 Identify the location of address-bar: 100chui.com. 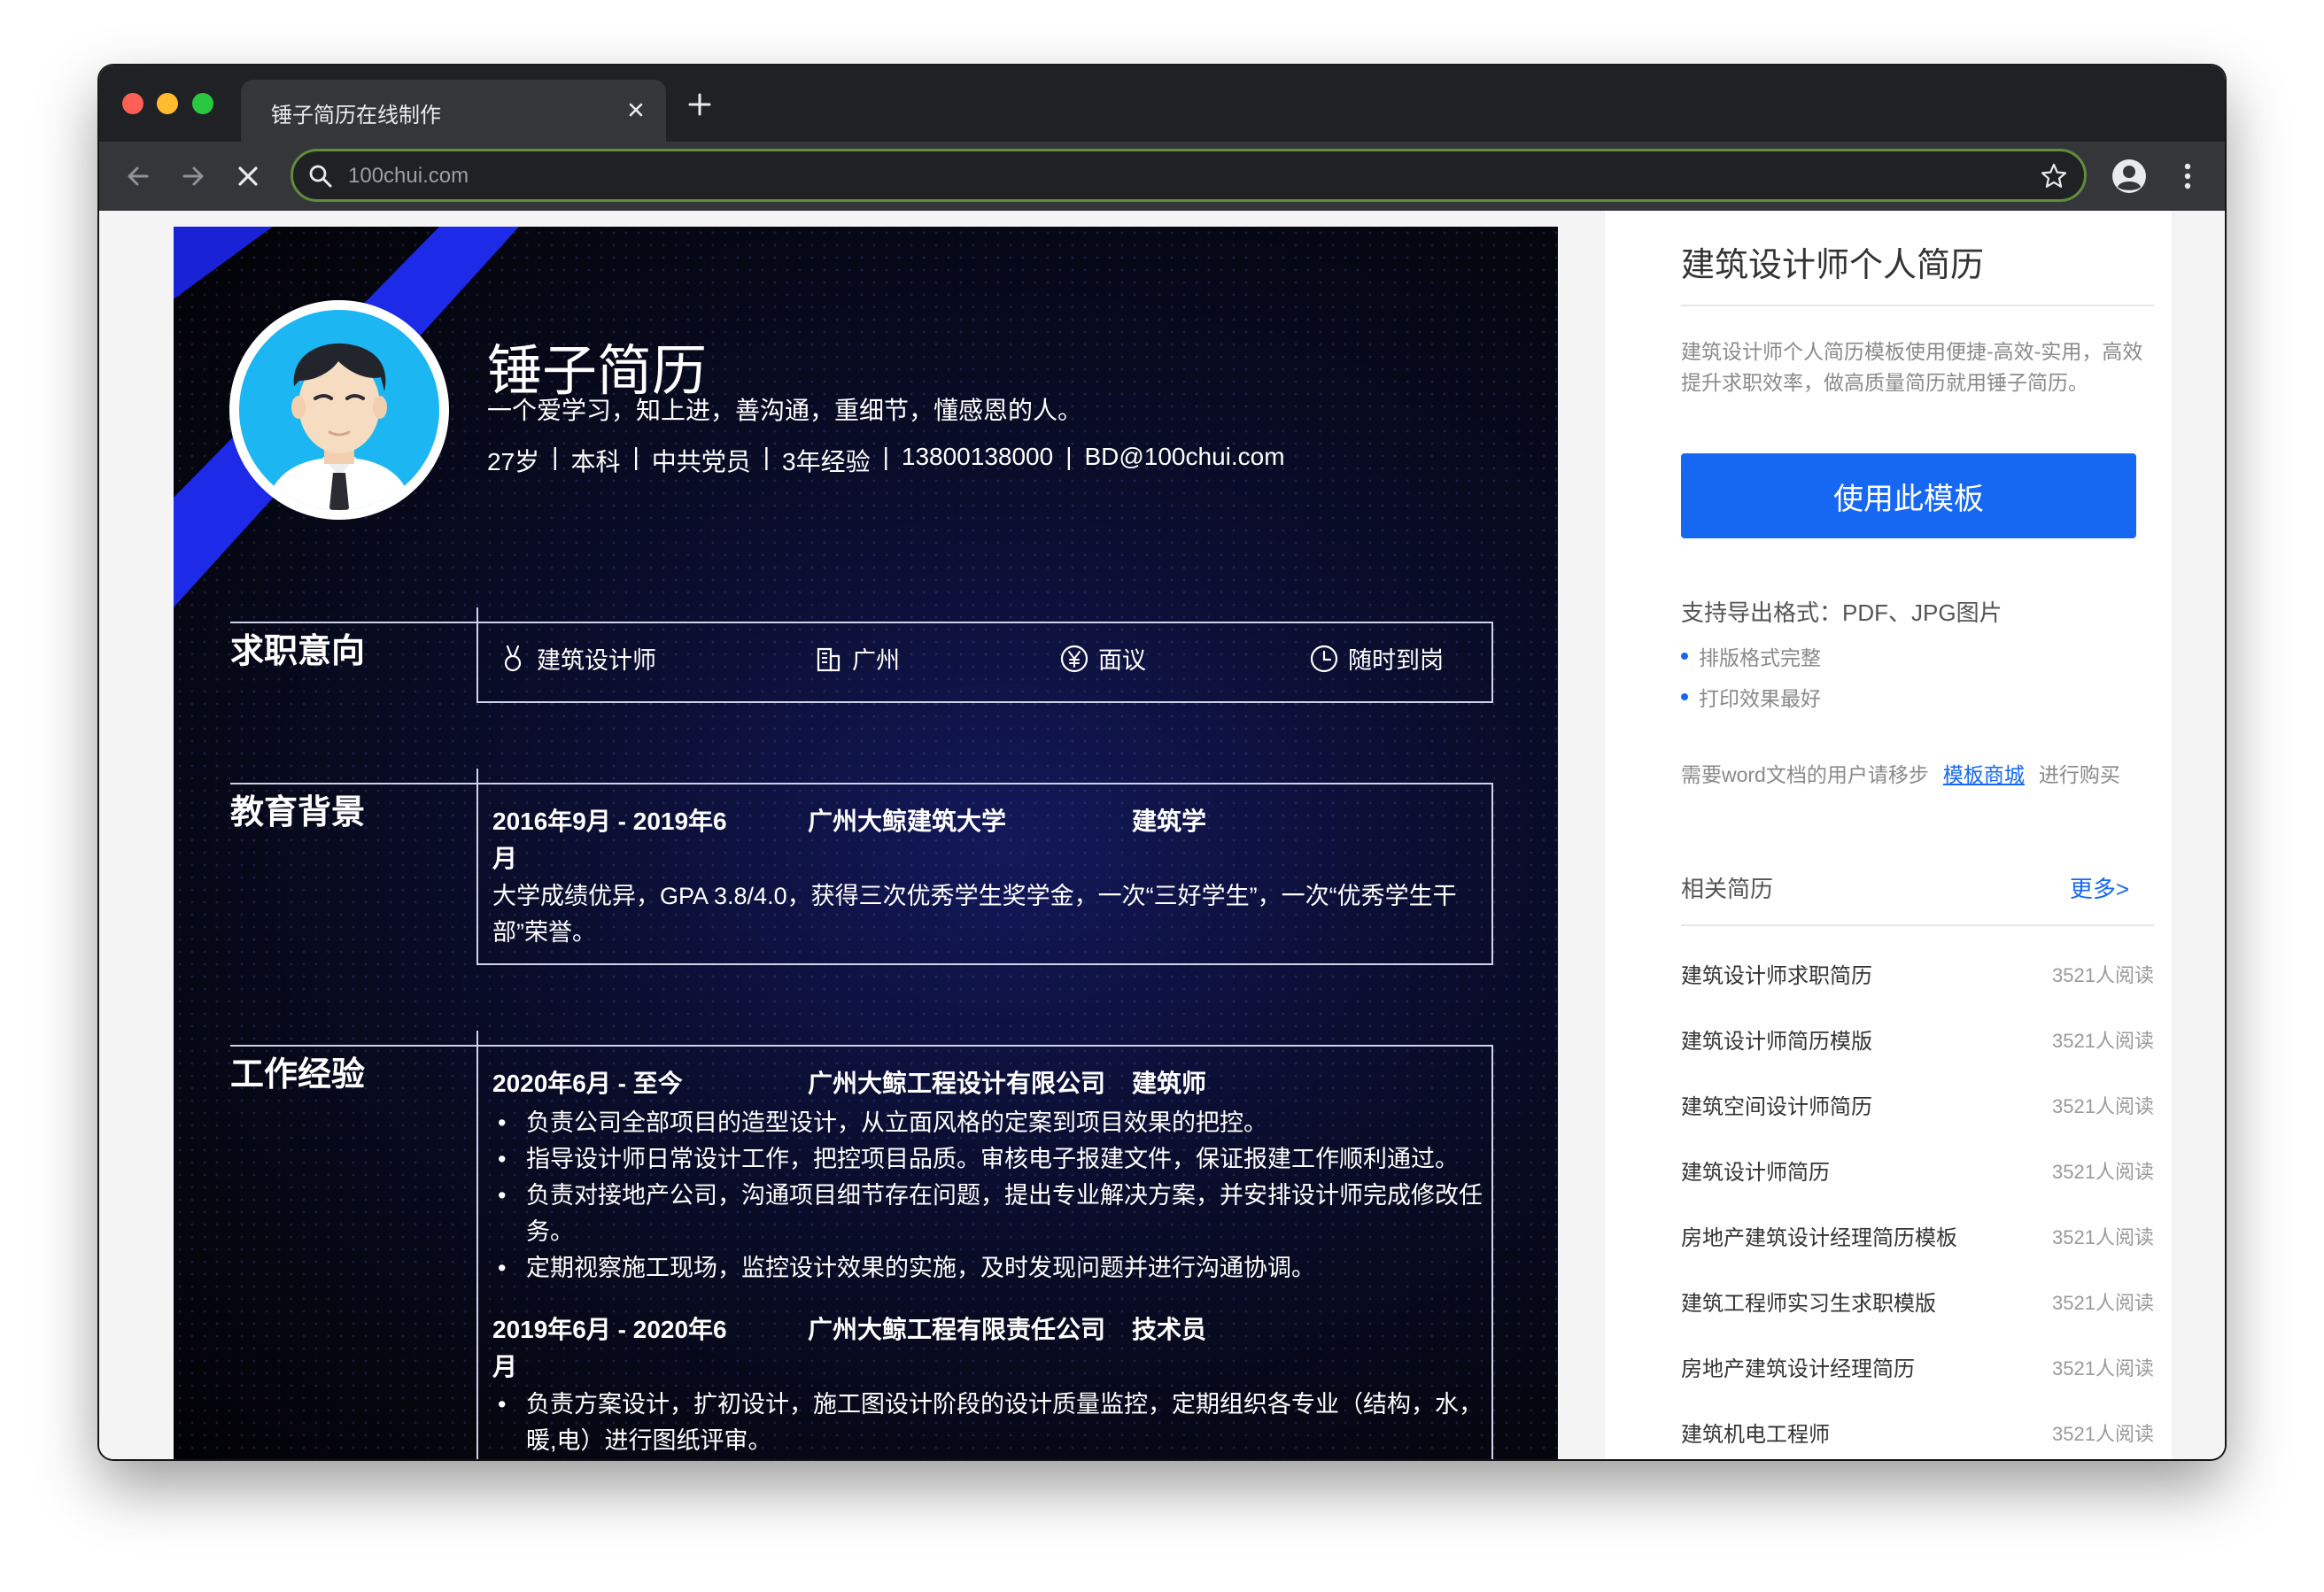
(1188, 175).